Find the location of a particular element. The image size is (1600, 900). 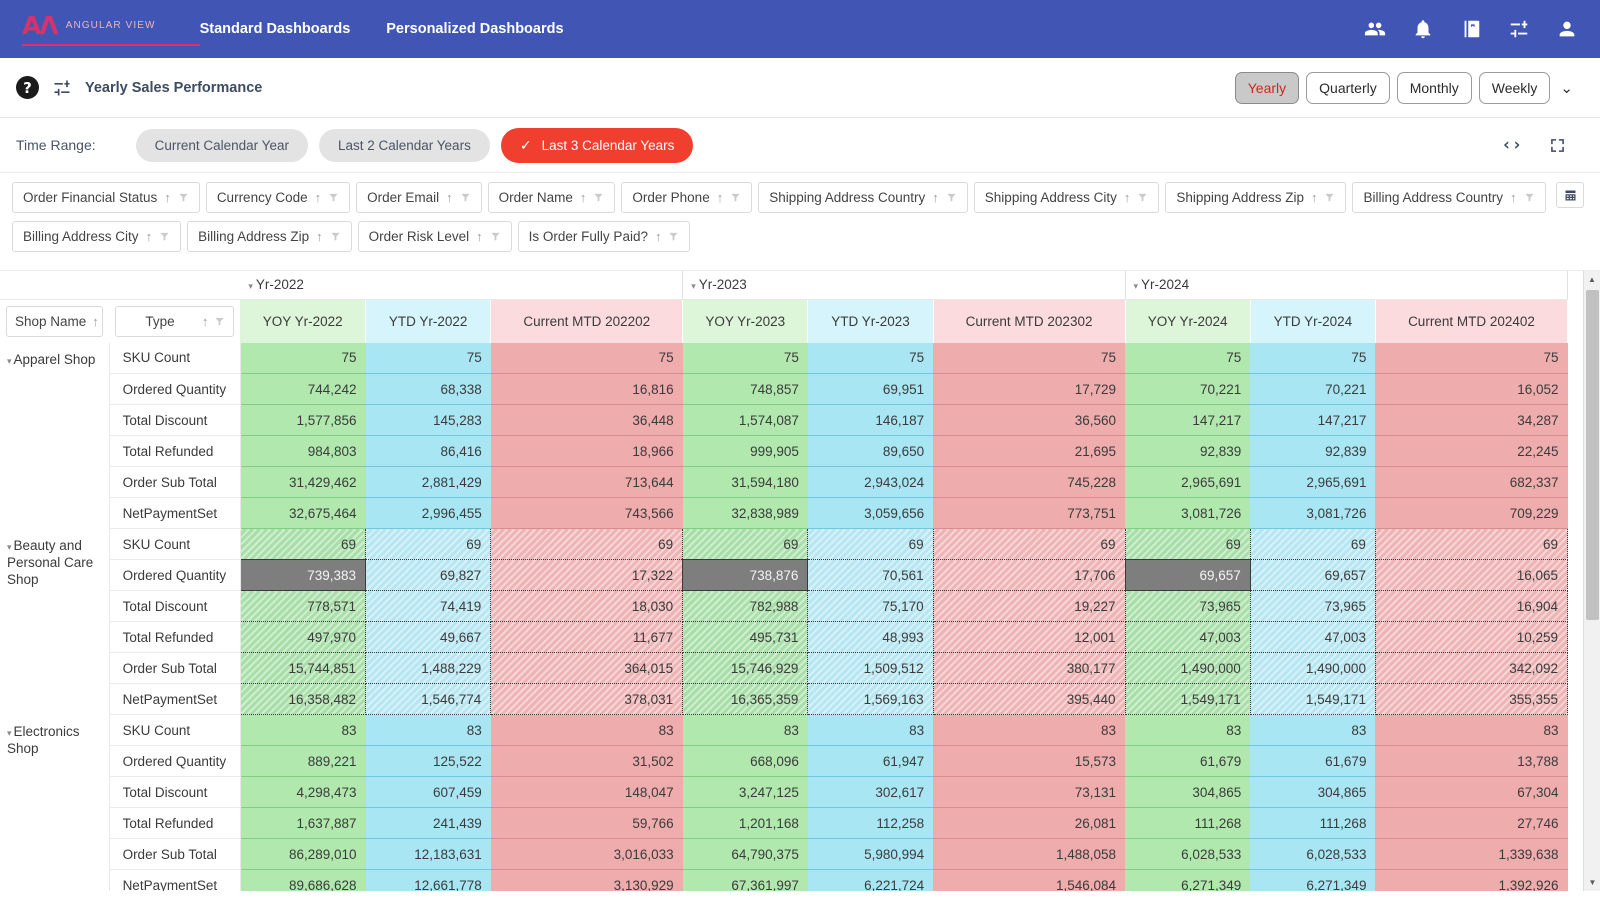

data-cell: 68,338 is located at coordinates (428, 389).